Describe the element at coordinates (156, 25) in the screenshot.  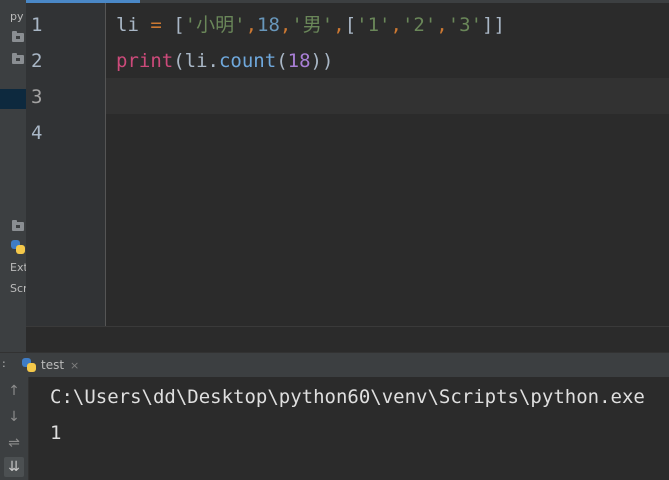
I see `token-operator: =` at that location.